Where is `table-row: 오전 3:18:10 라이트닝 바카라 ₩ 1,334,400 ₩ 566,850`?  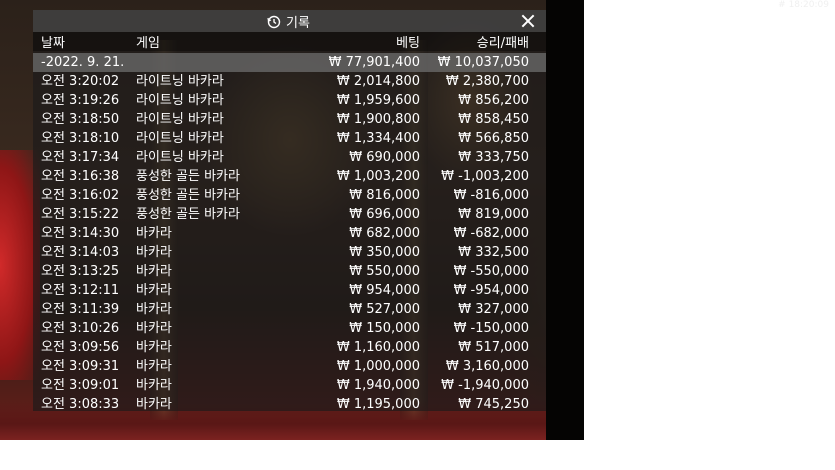 table-row: 오전 3:18:10 라이트닝 바카라 ₩ 1,334,400 ₩ 566,850 is located at coordinates (289, 138).